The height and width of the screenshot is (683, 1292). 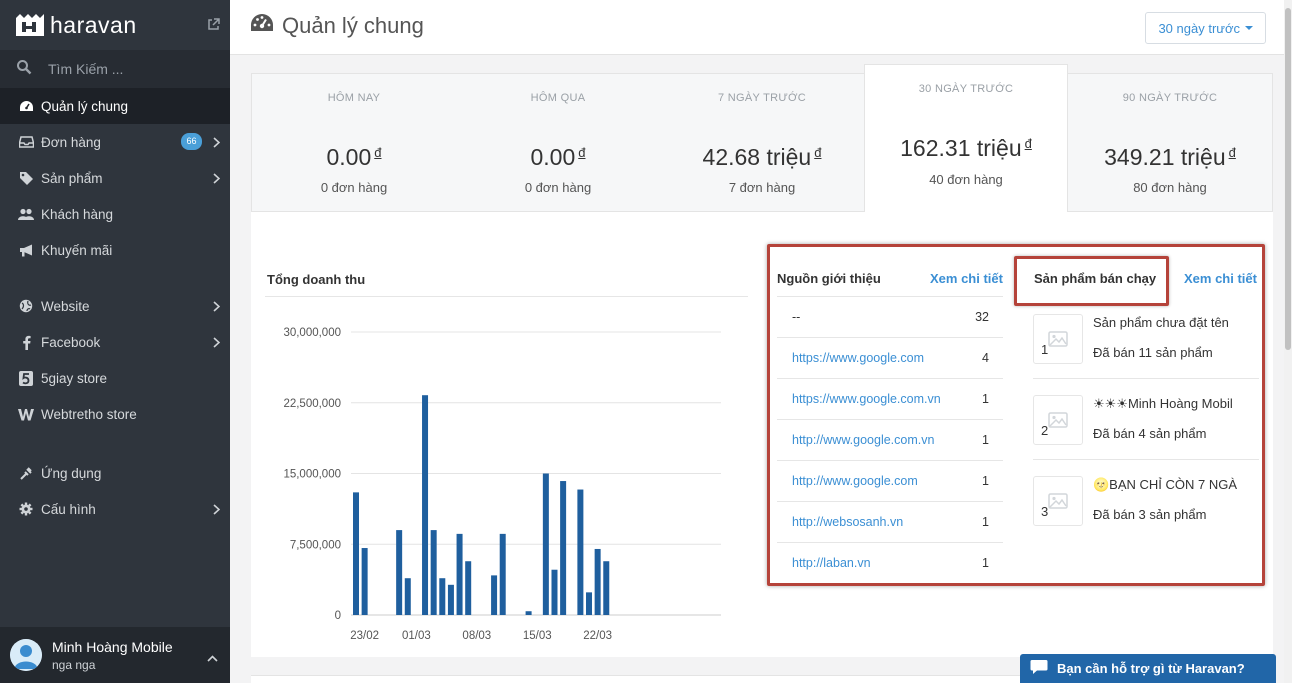 I want to click on page-title: Quản lý chung, so click(x=337, y=26).